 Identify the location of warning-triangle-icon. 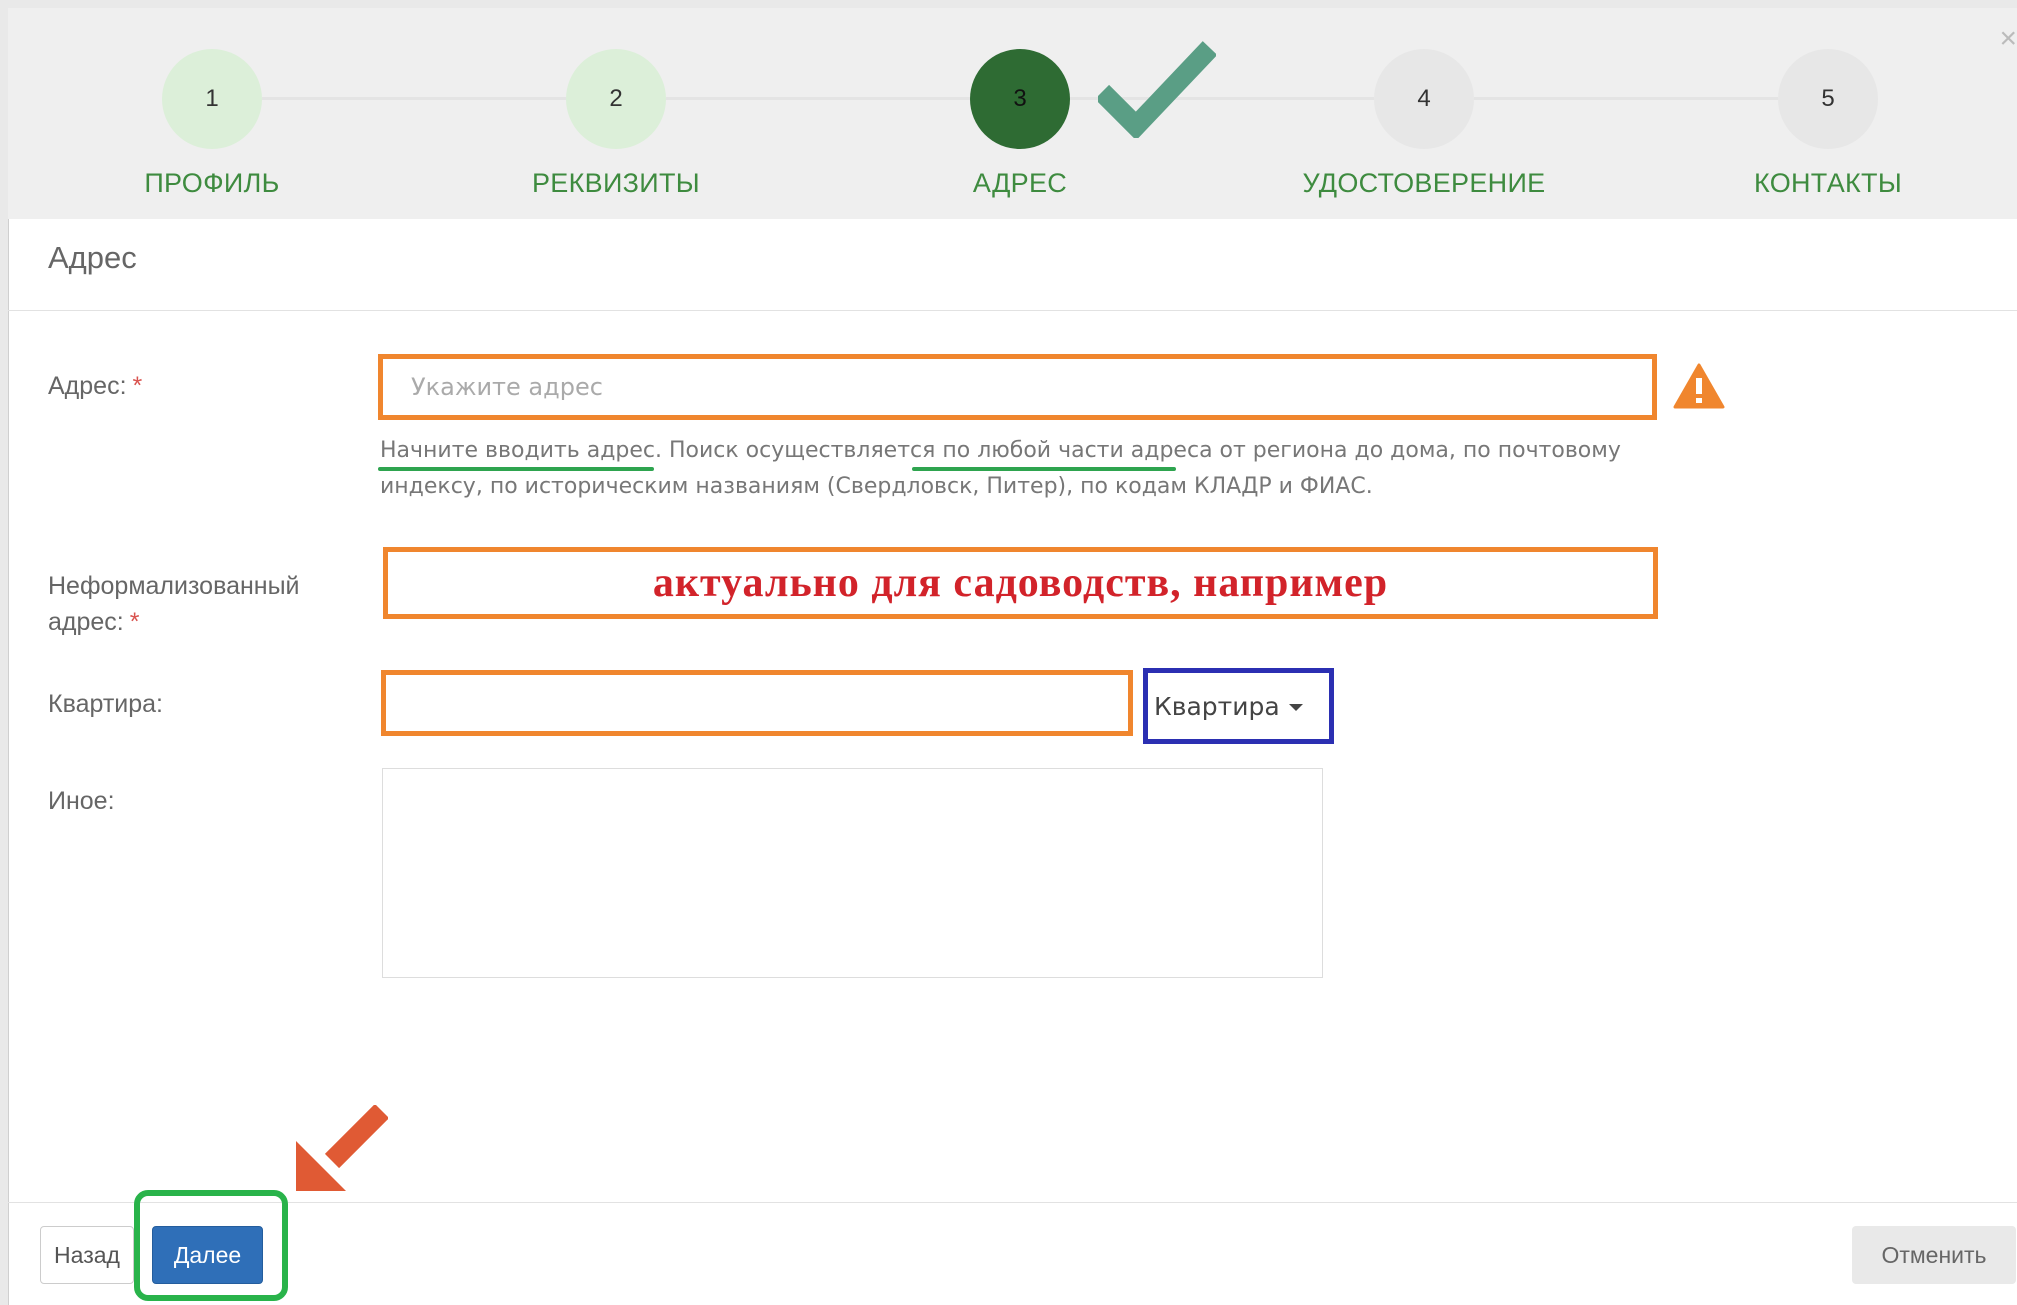
(1699, 386).